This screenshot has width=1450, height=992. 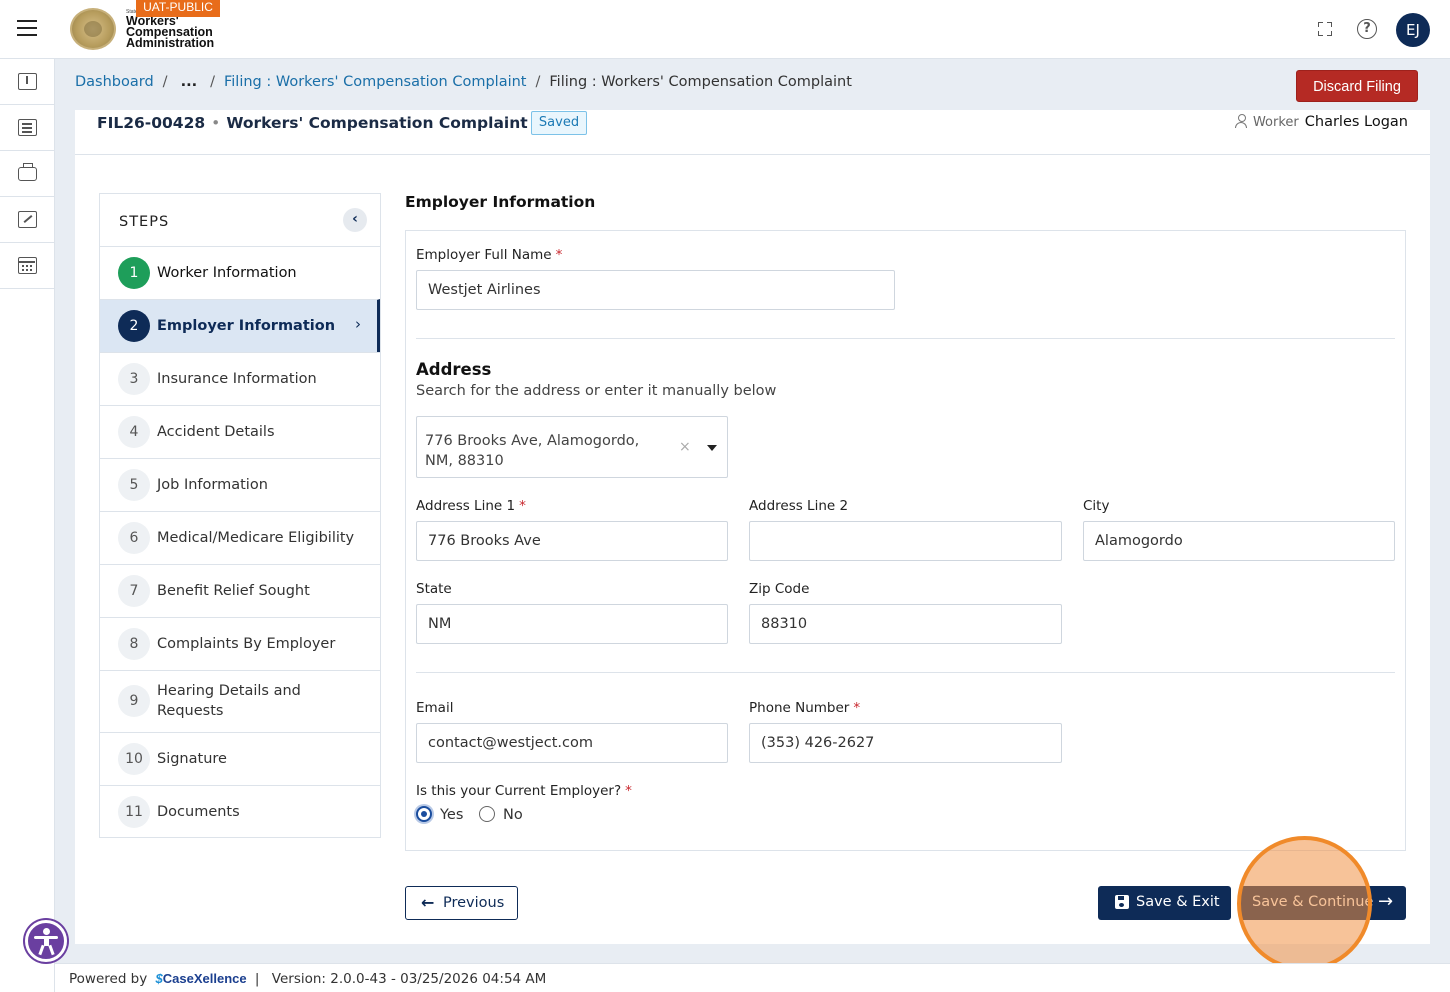 I want to click on chevron-right-icon: ›, so click(x=358, y=324).